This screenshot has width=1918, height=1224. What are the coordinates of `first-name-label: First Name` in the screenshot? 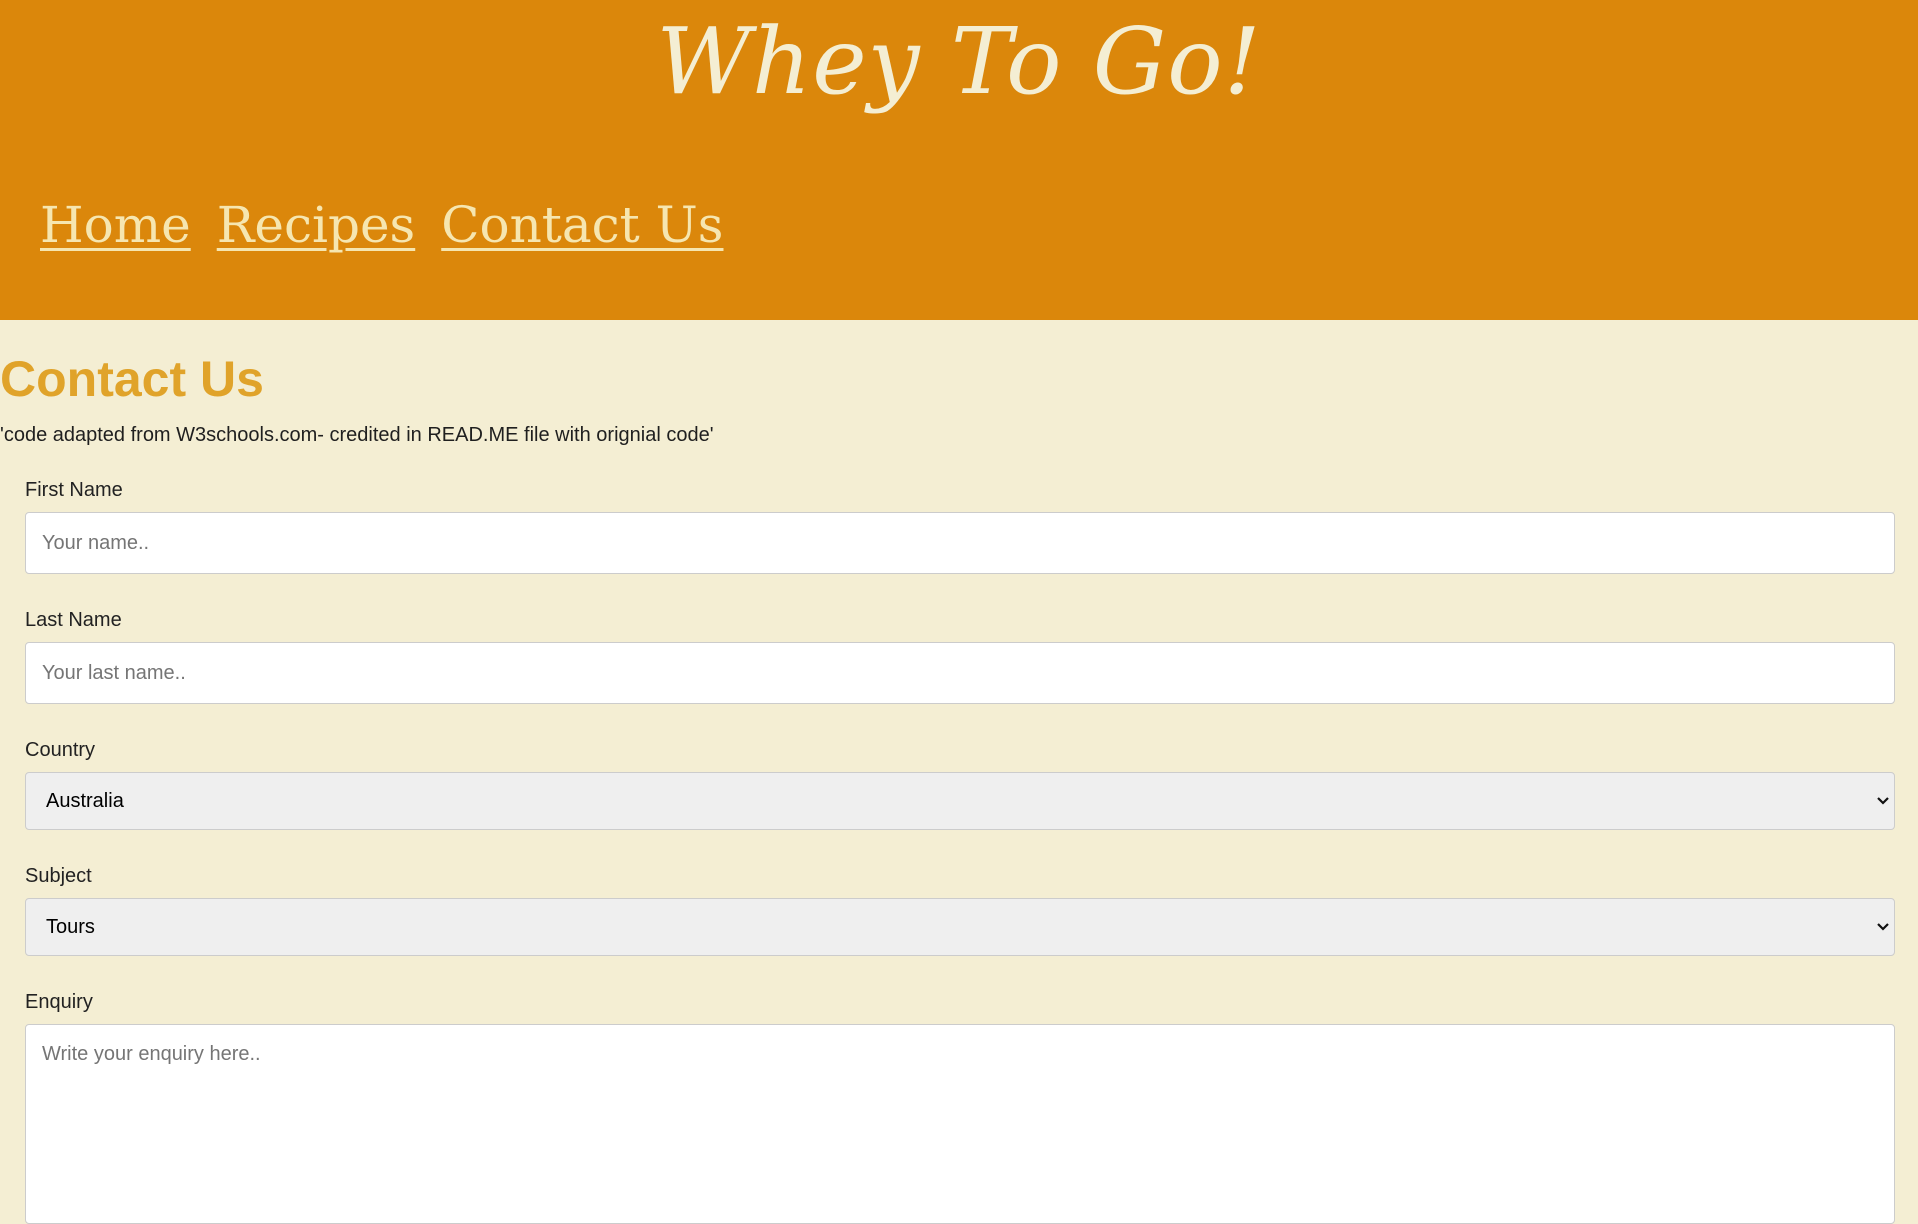 It's located at (74, 490).